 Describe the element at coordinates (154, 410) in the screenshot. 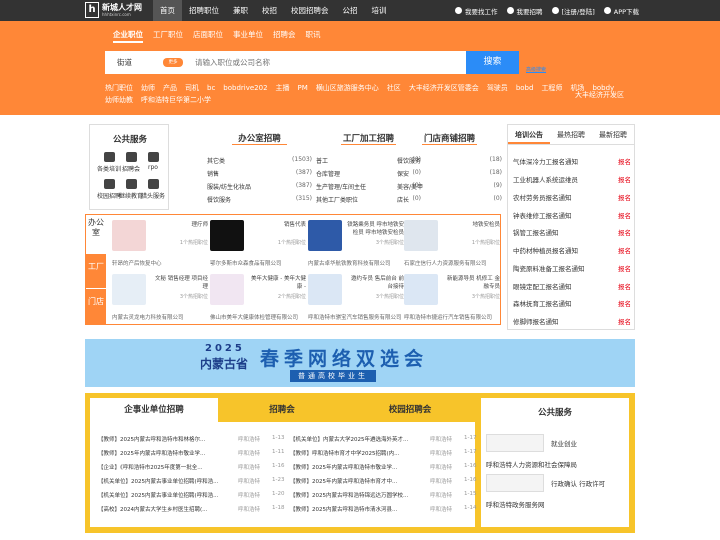

I see `tab-public-recruit: 企事业单位招聘` at that location.